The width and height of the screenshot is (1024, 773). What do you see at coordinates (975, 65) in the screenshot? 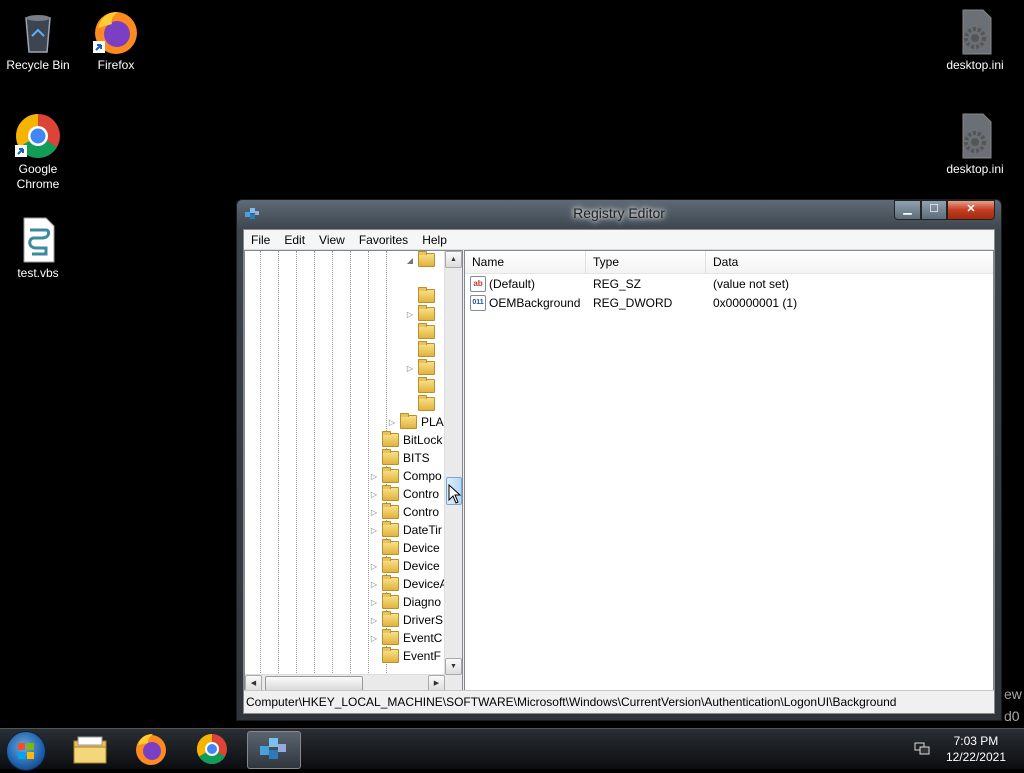
I see `desktop-icon-label: desktop.ini` at bounding box center [975, 65].